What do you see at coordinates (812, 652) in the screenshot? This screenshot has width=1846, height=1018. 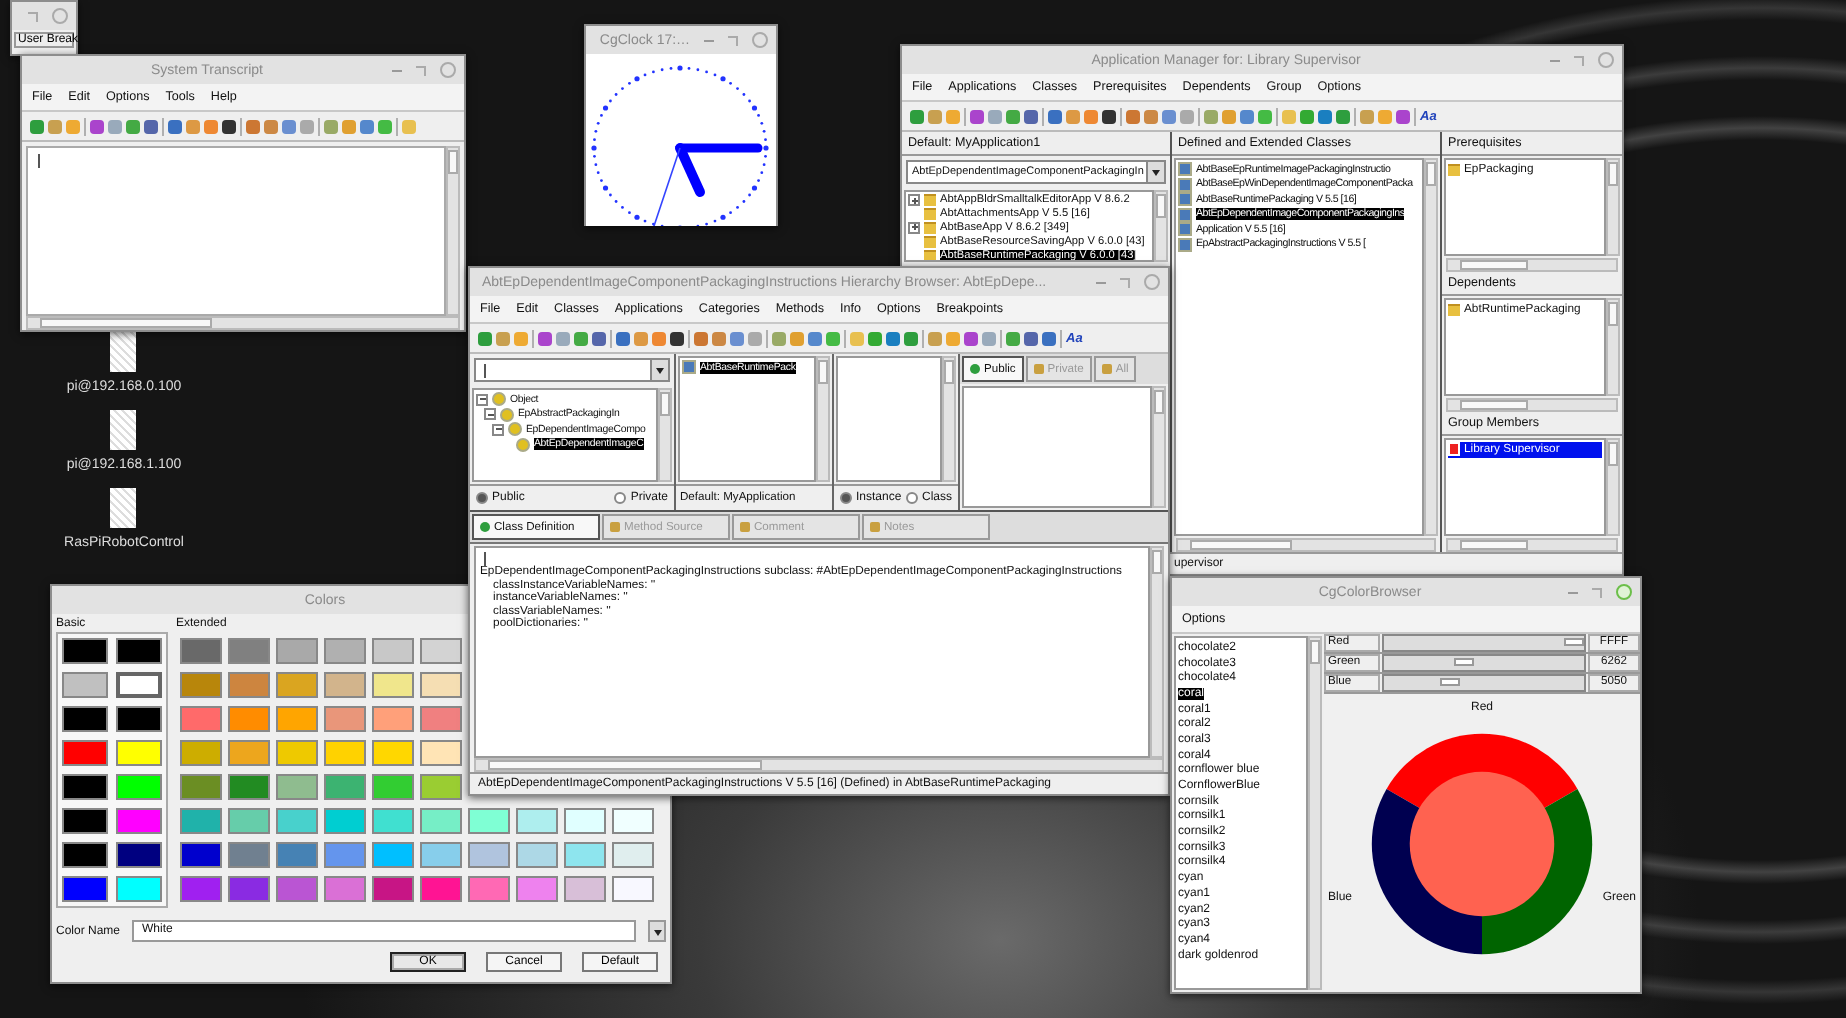 I see `code-editor` at bounding box center [812, 652].